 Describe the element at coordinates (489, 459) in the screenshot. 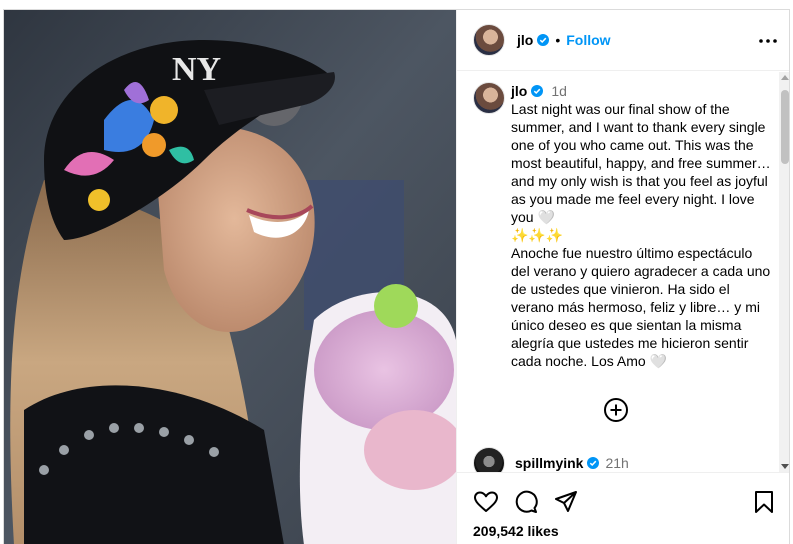

I see `commenter-avatar` at that location.